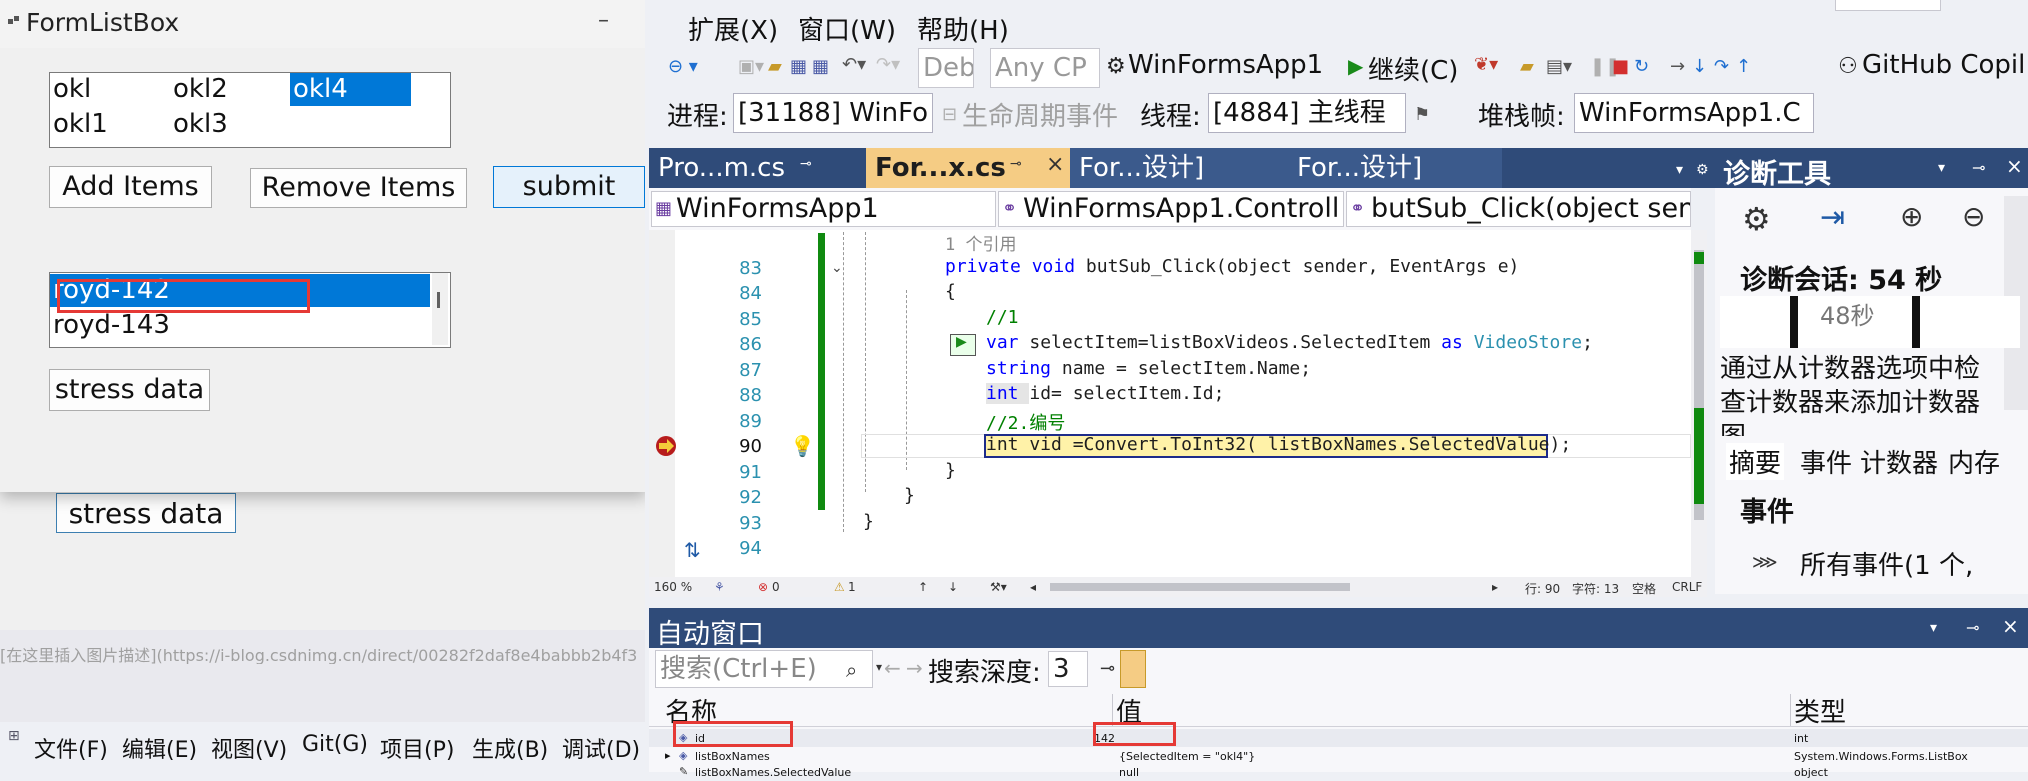 The height and width of the screenshot is (781, 2028). What do you see at coordinates (109, 124) in the screenshot?
I see `listbox-names-item: okl1` at bounding box center [109, 124].